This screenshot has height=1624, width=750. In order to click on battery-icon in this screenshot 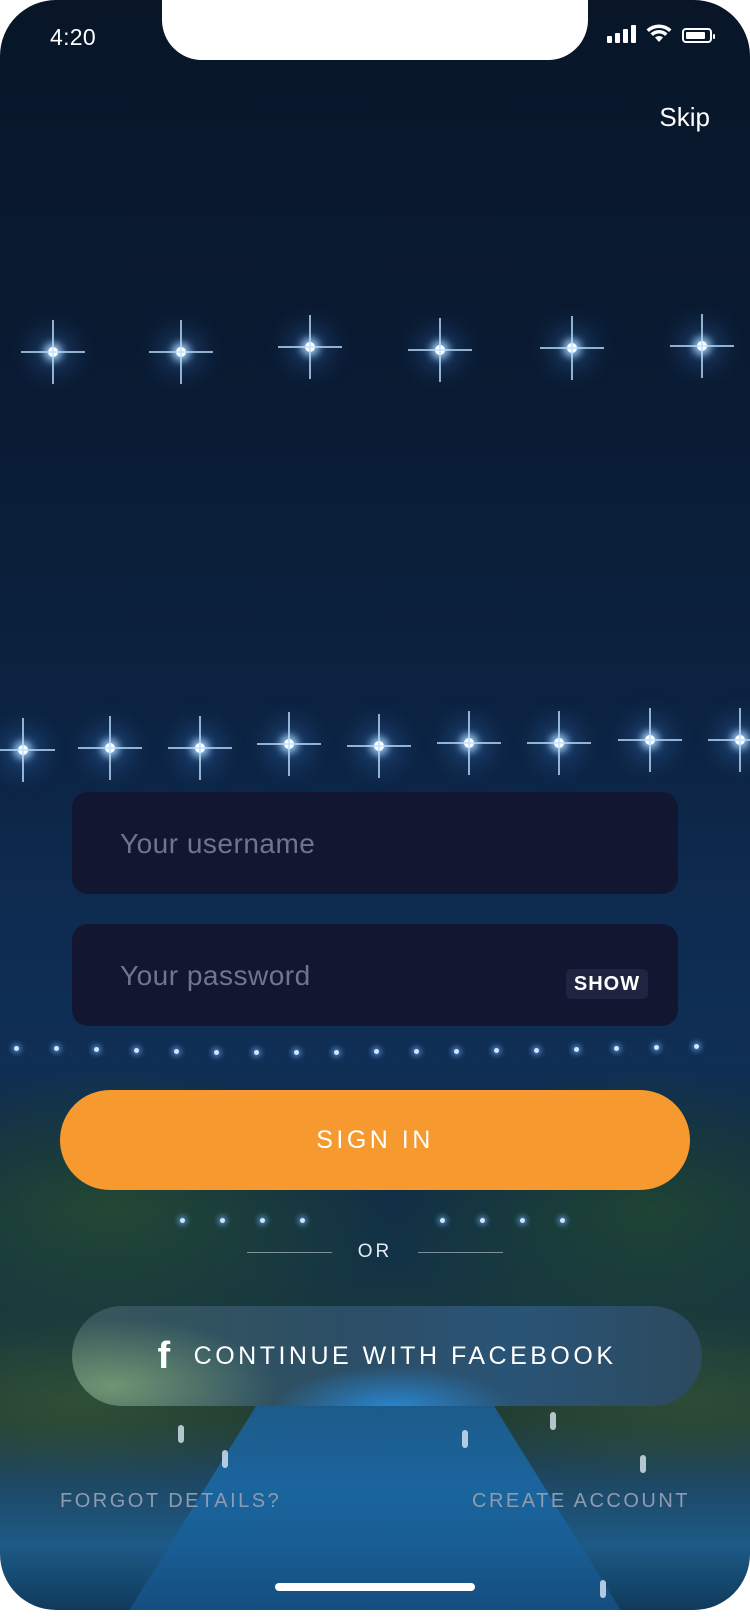, I will do `click(698, 35)`.